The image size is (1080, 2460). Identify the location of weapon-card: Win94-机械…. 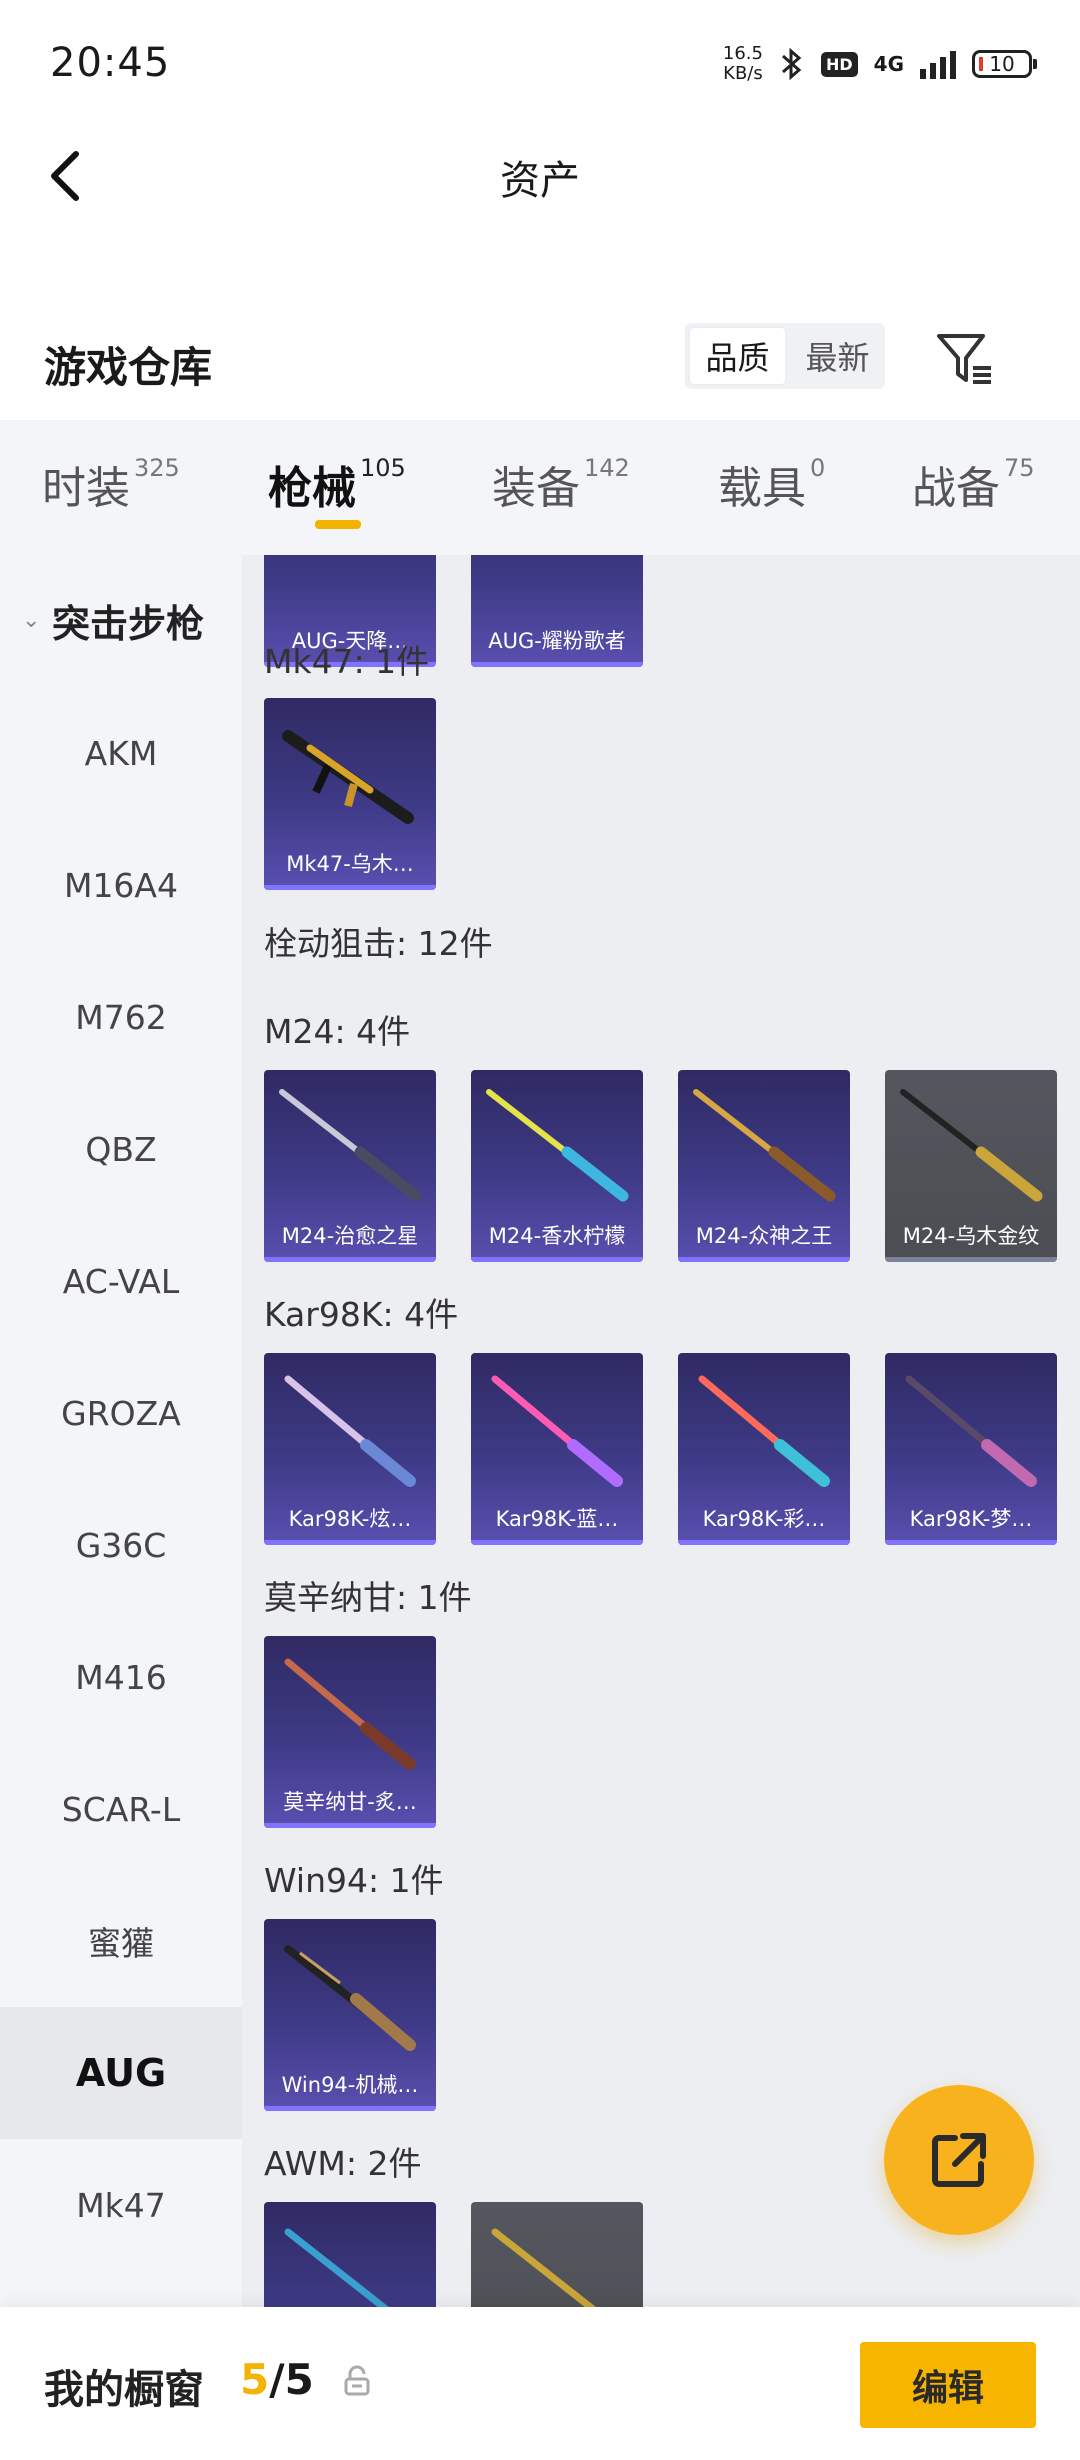
(350, 2015).